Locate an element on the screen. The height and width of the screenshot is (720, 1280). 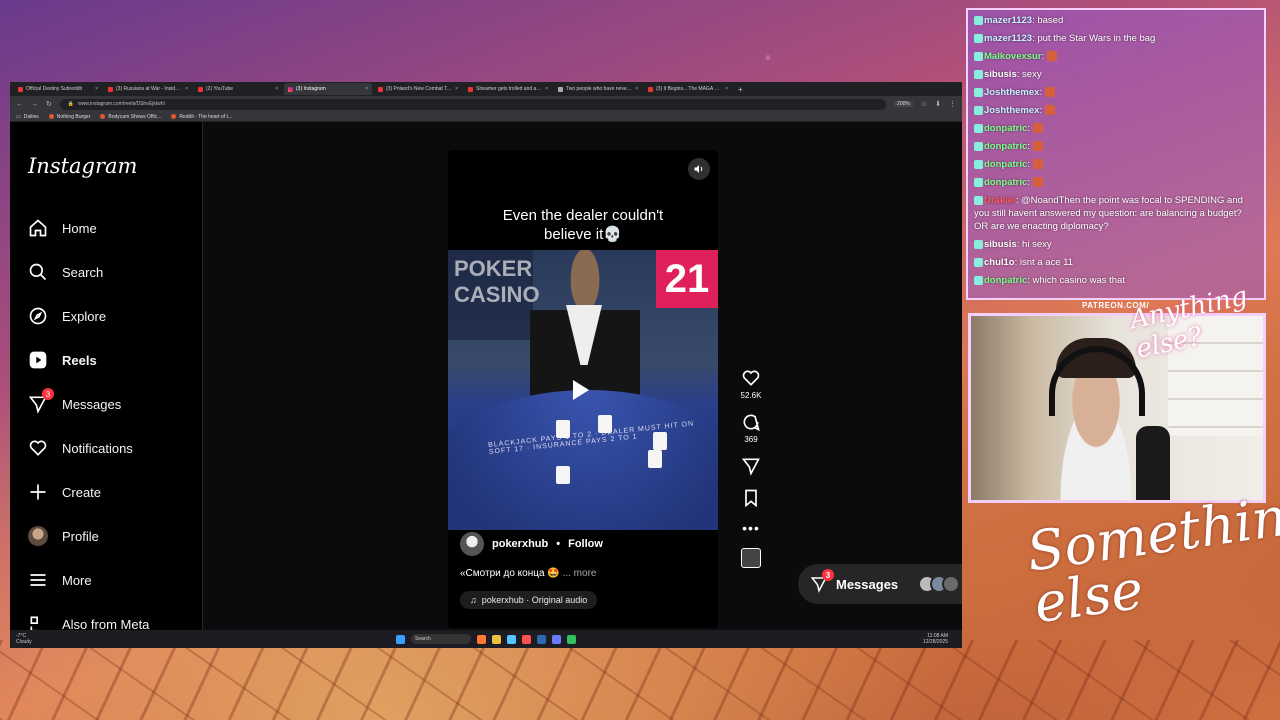
audio-thumbnail is located at coordinates (751, 558).